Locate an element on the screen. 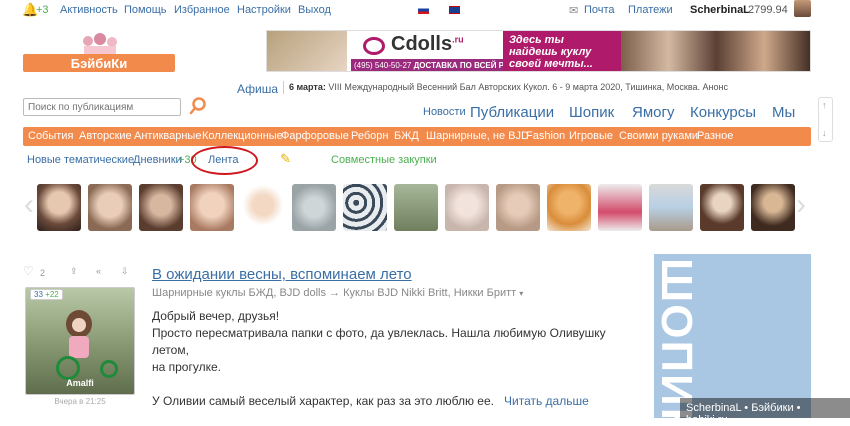 This screenshot has height=426, width=850. category-bjd: БЖД is located at coordinates (406, 136).